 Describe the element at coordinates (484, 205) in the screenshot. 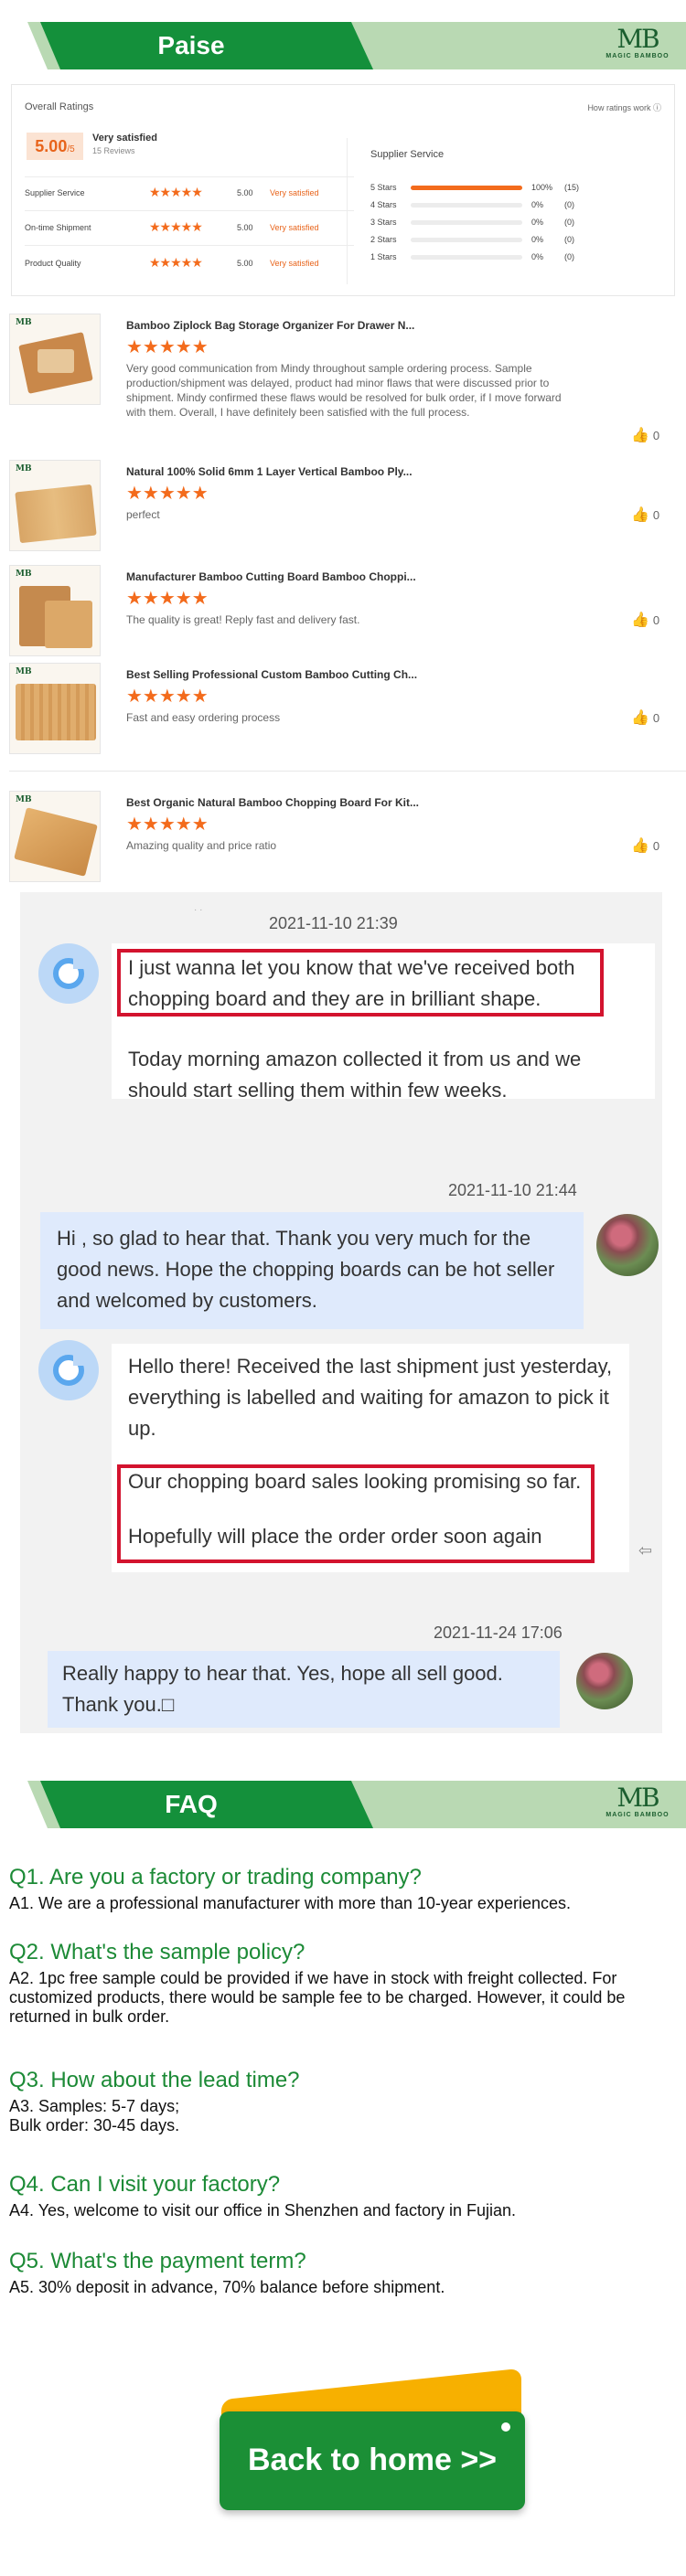

I see `star-distribution-row: 4 Stars 0% (0)` at that location.